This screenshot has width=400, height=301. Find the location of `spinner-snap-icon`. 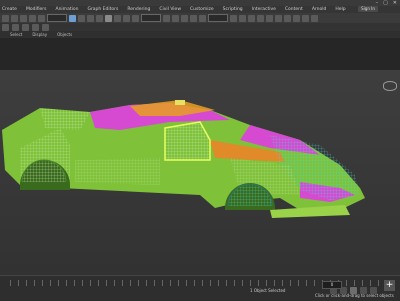

spinner-snap-icon is located at coordinates (202, 18).